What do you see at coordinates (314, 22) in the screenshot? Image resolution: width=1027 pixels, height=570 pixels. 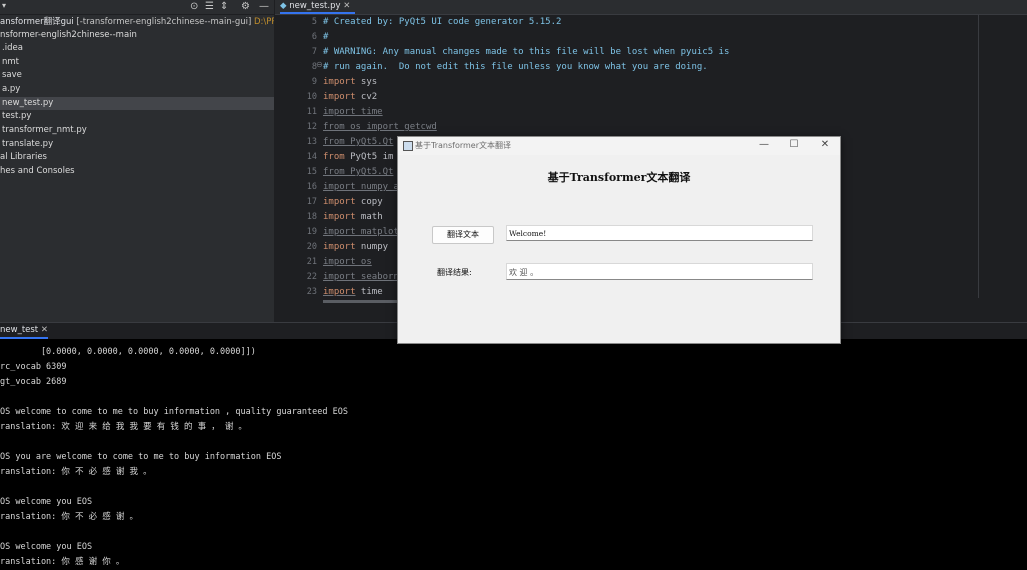 I see `line-number: 5` at bounding box center [314, 22].